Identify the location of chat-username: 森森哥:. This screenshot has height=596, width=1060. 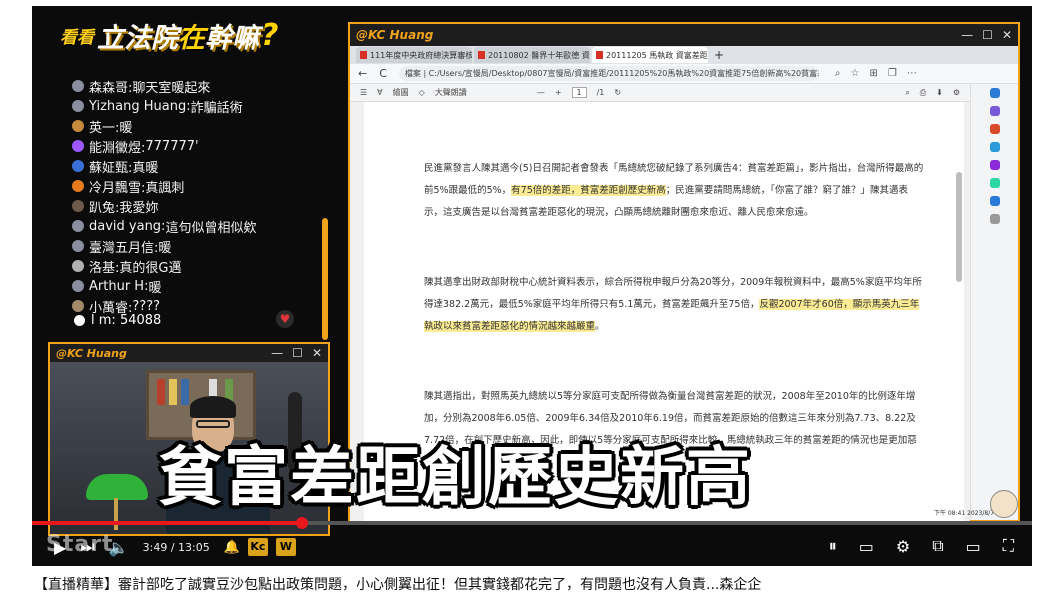
(111, 88).